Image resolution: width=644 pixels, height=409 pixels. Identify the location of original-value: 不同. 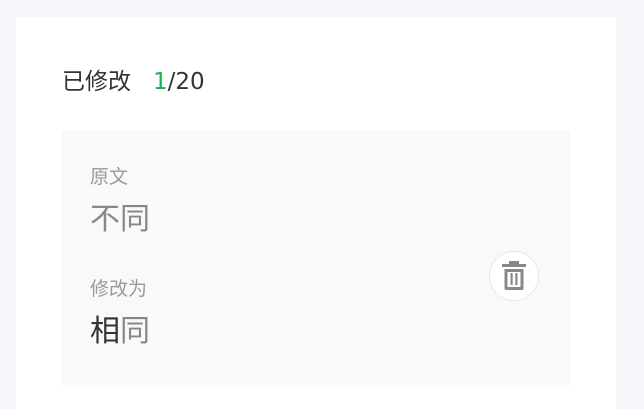
(120, 219).